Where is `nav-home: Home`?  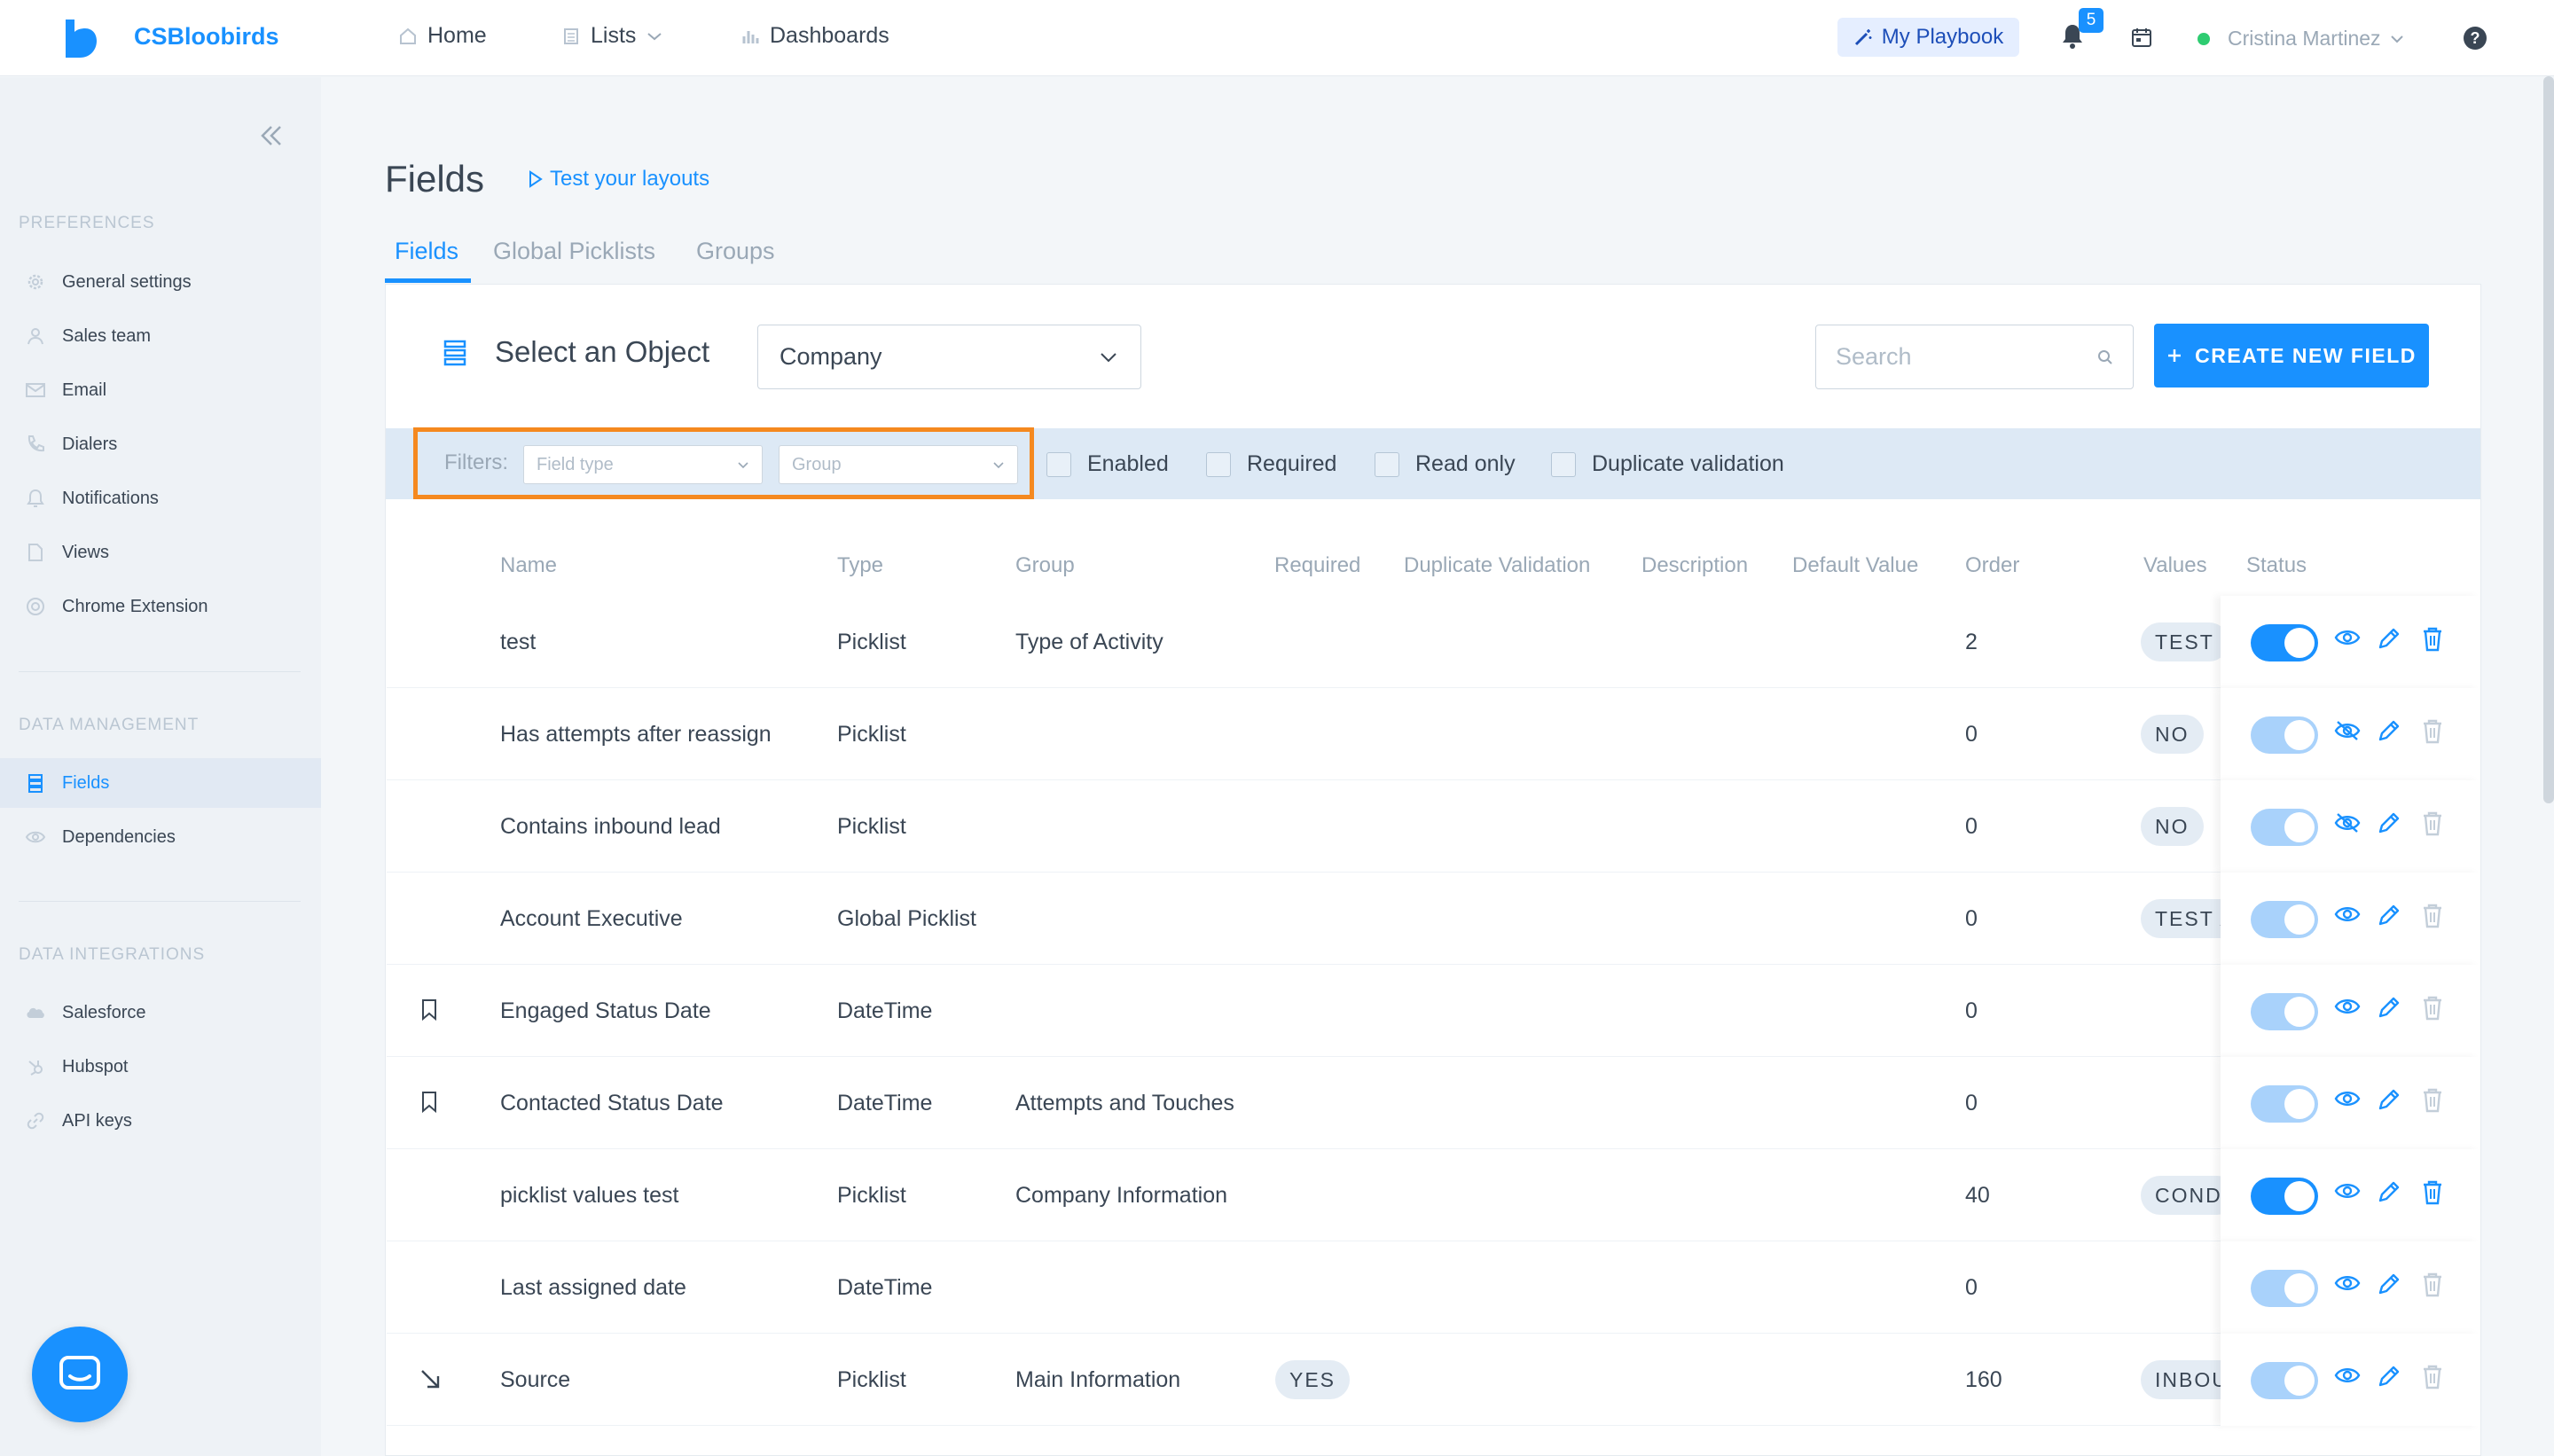 nav-home: Home is located at coordinates (443, 36).